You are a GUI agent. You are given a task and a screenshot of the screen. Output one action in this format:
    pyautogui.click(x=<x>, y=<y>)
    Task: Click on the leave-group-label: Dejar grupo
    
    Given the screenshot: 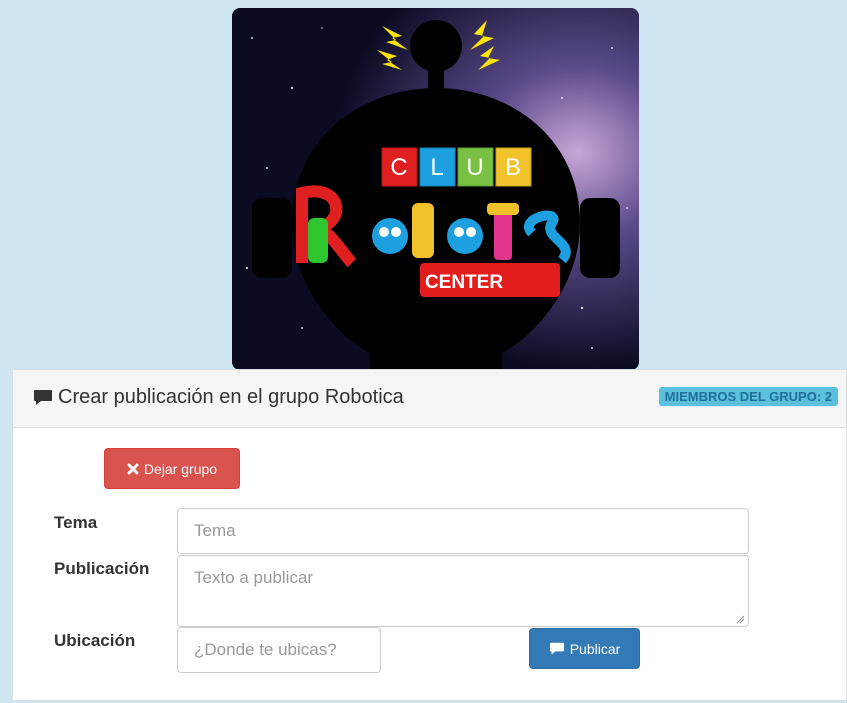 What is the action you would take?
    pyautogui.click(x=180, y=468)
    